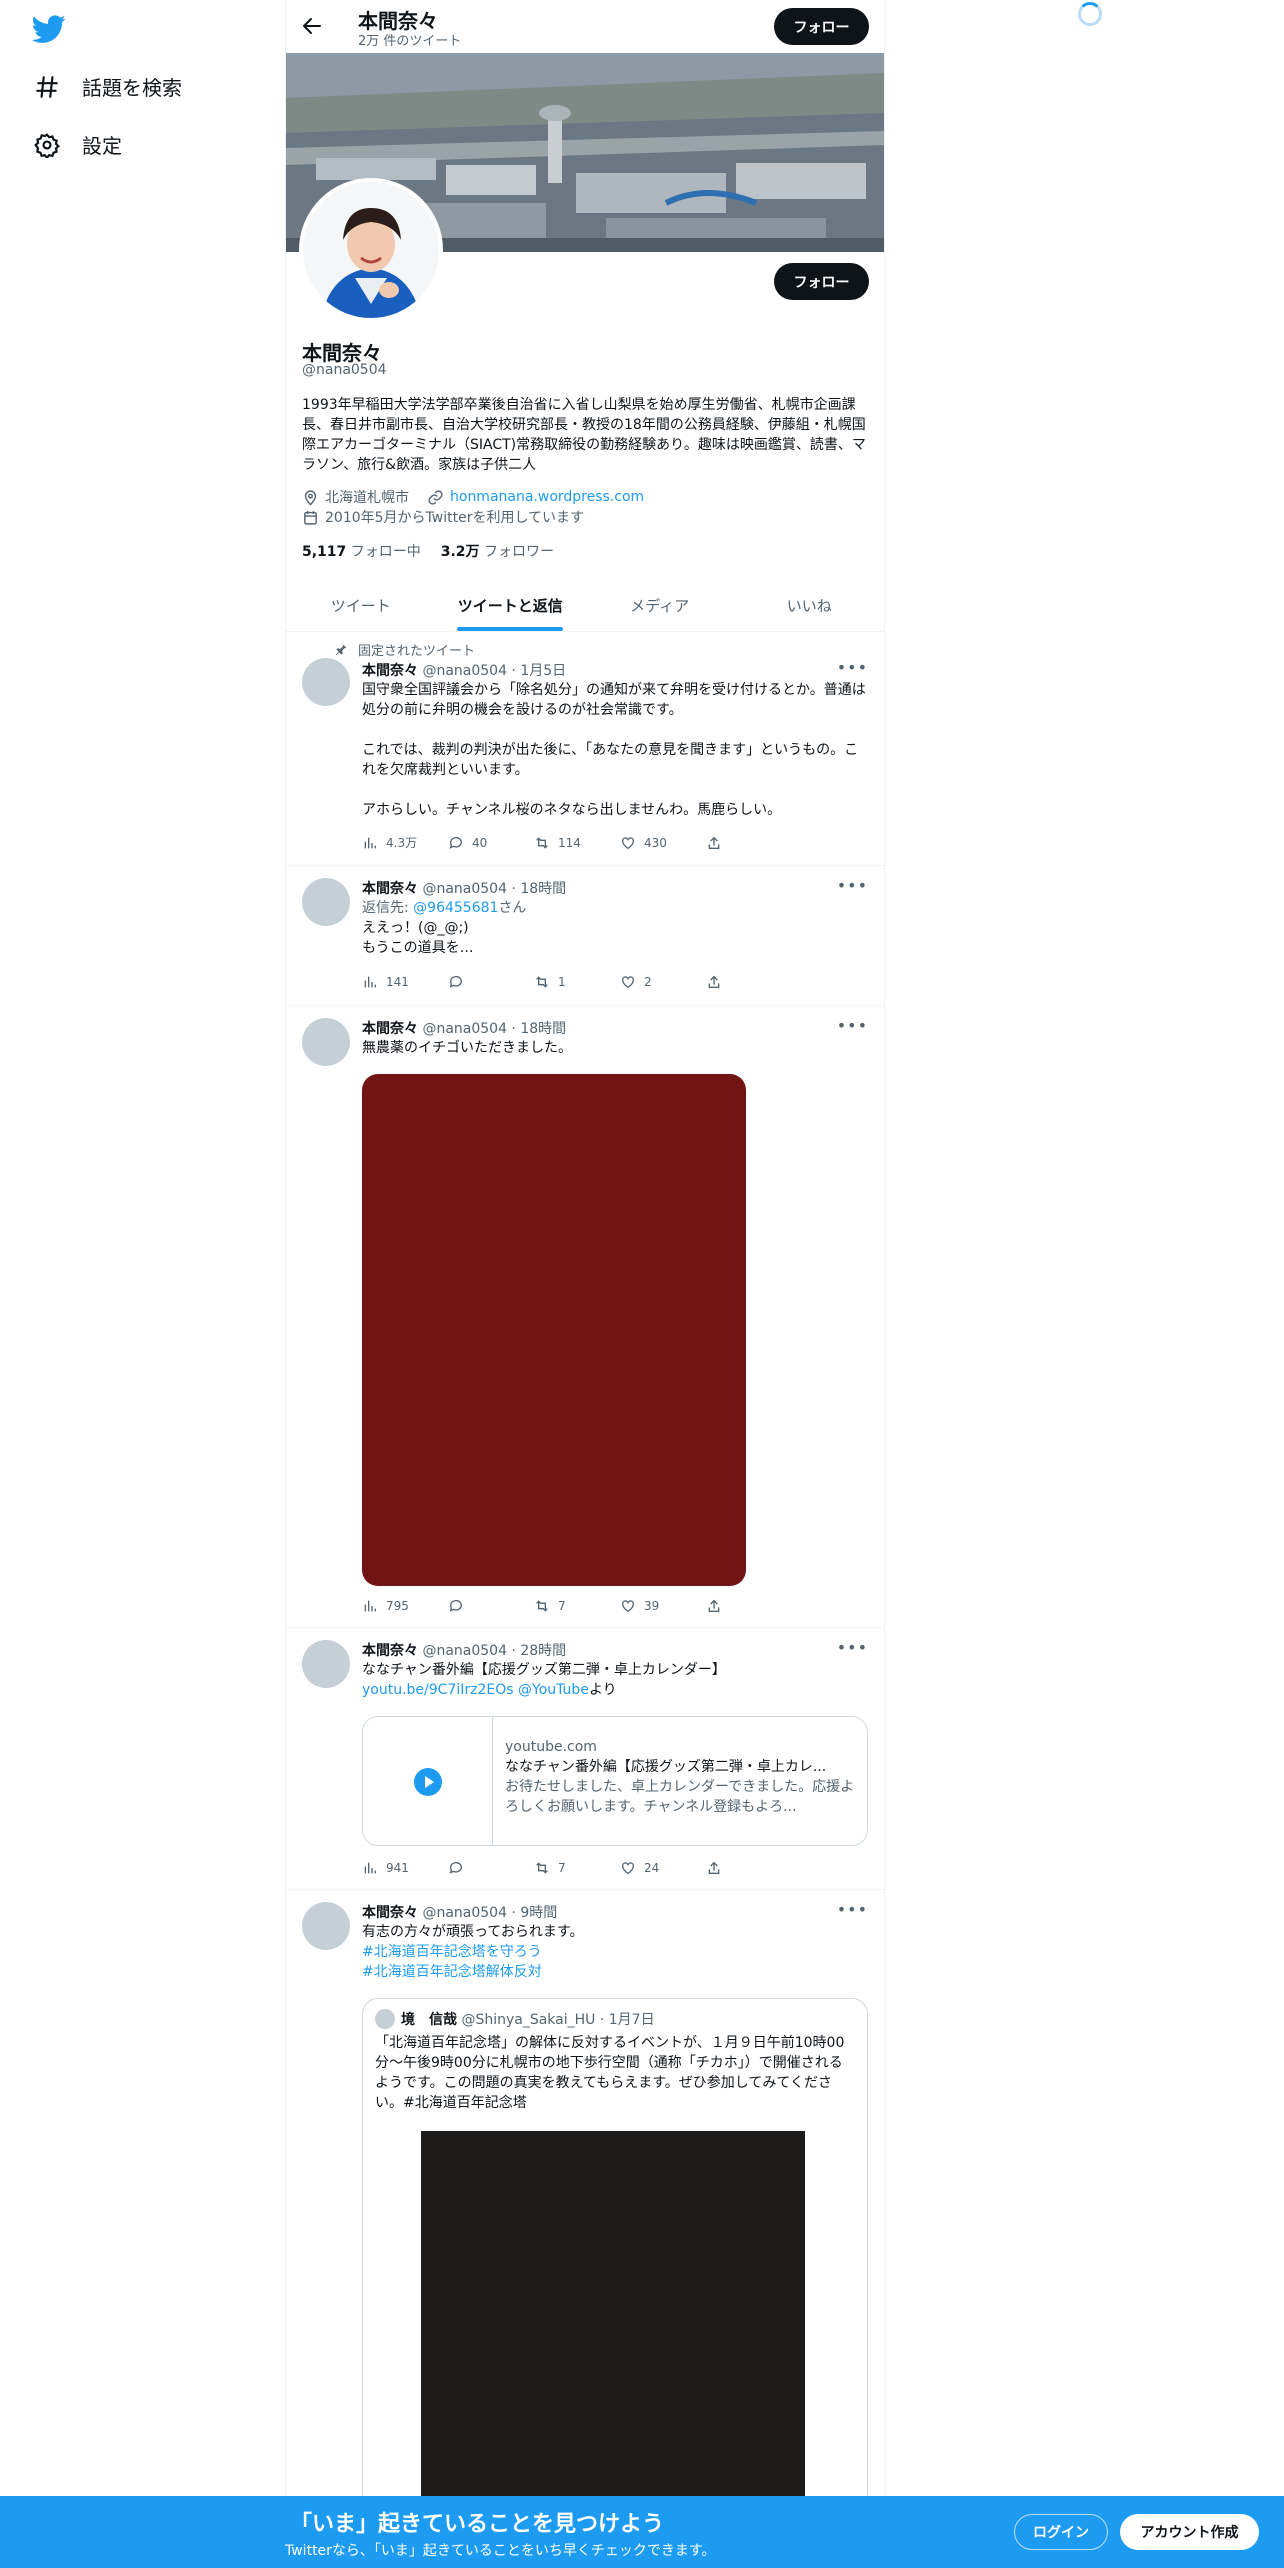  What do you see at coordinates (405, 842) in the screenshot?
I see `views-stat: 4.3万` at bounding box center [405, 842].